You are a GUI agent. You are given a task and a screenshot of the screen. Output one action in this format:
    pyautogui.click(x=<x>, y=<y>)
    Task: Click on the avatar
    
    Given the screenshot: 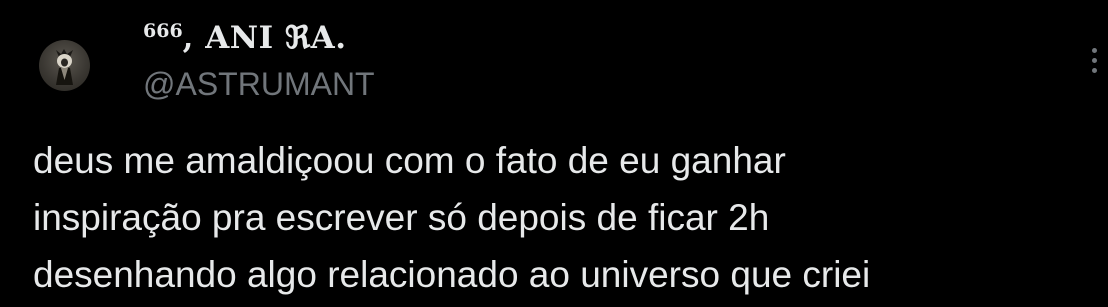 What is the action you would take?
    pyautogui.click(x=64, y=65)
    